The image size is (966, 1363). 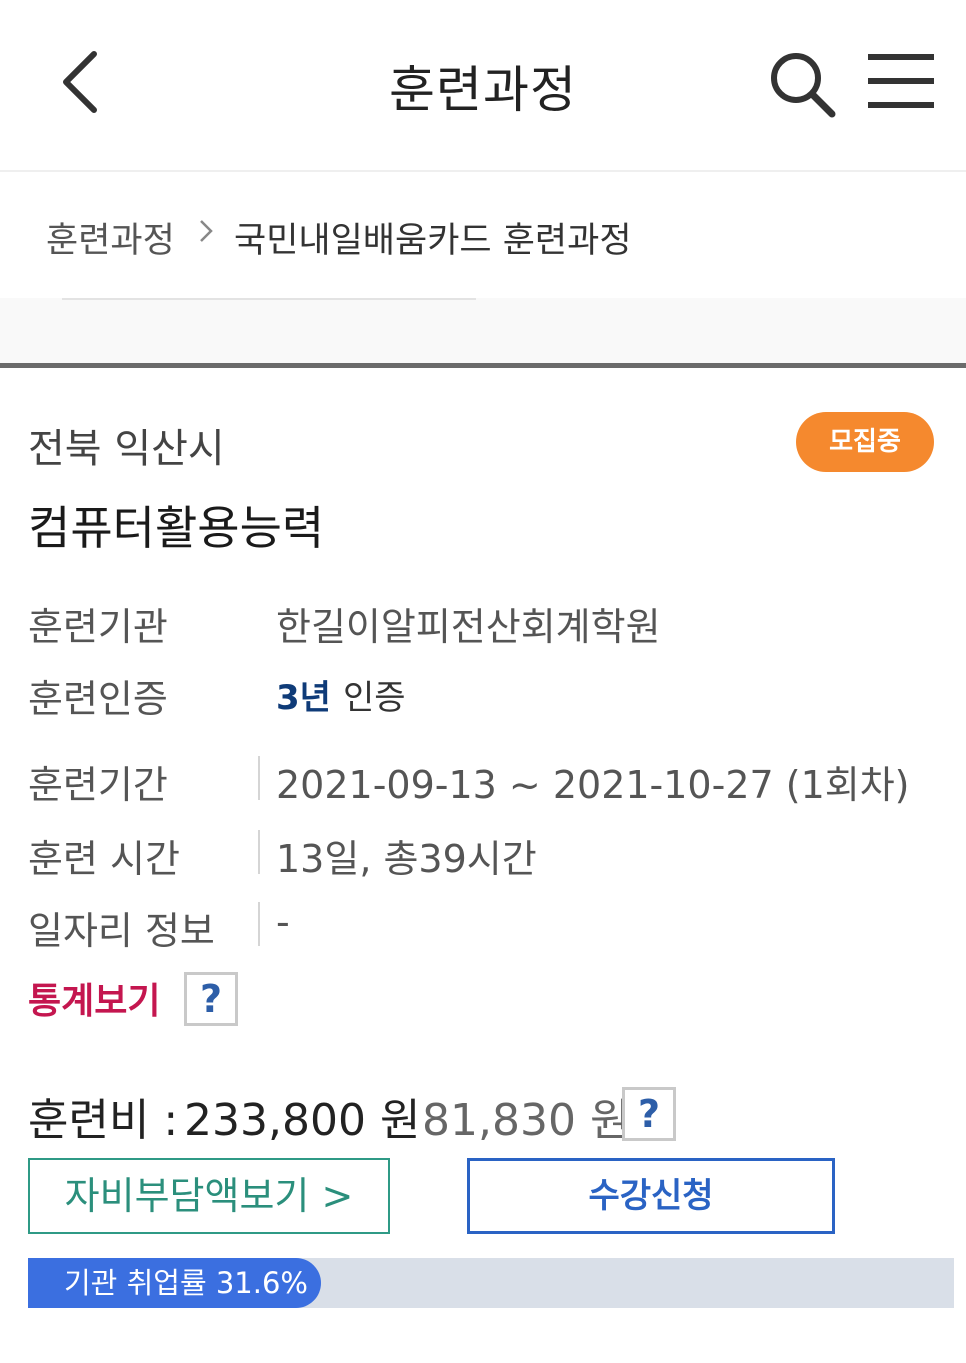 What do you see at coordinates (406, 859) in the screenshot?
I see `hours-value: 13일, 총39시간` at bounding box center [406, 859].